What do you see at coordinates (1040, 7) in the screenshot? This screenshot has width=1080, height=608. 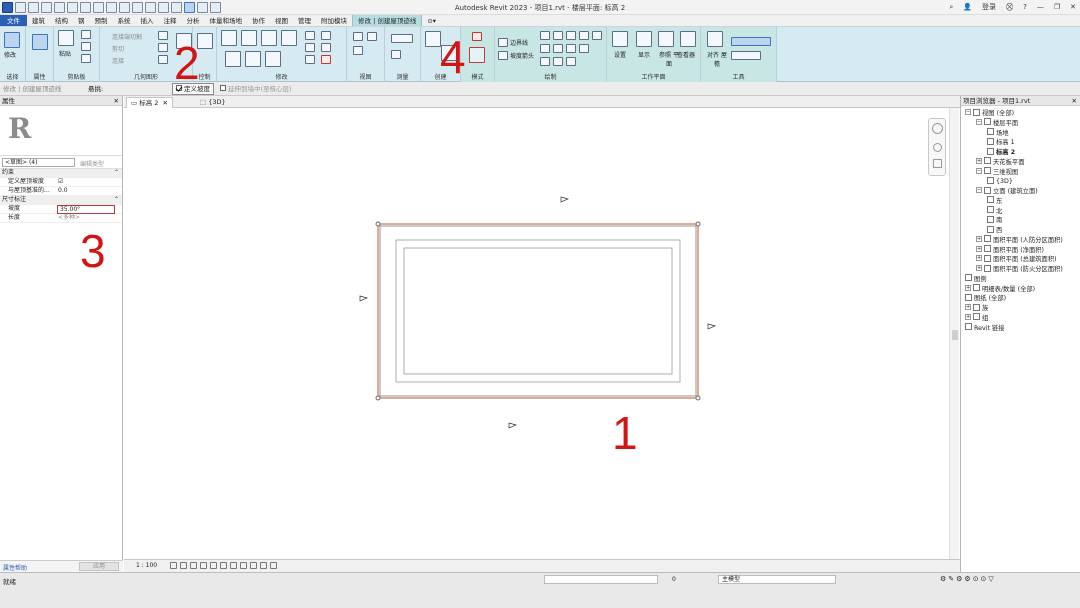 I see `minimize-icon: —` at bounding box center [1040, 7].